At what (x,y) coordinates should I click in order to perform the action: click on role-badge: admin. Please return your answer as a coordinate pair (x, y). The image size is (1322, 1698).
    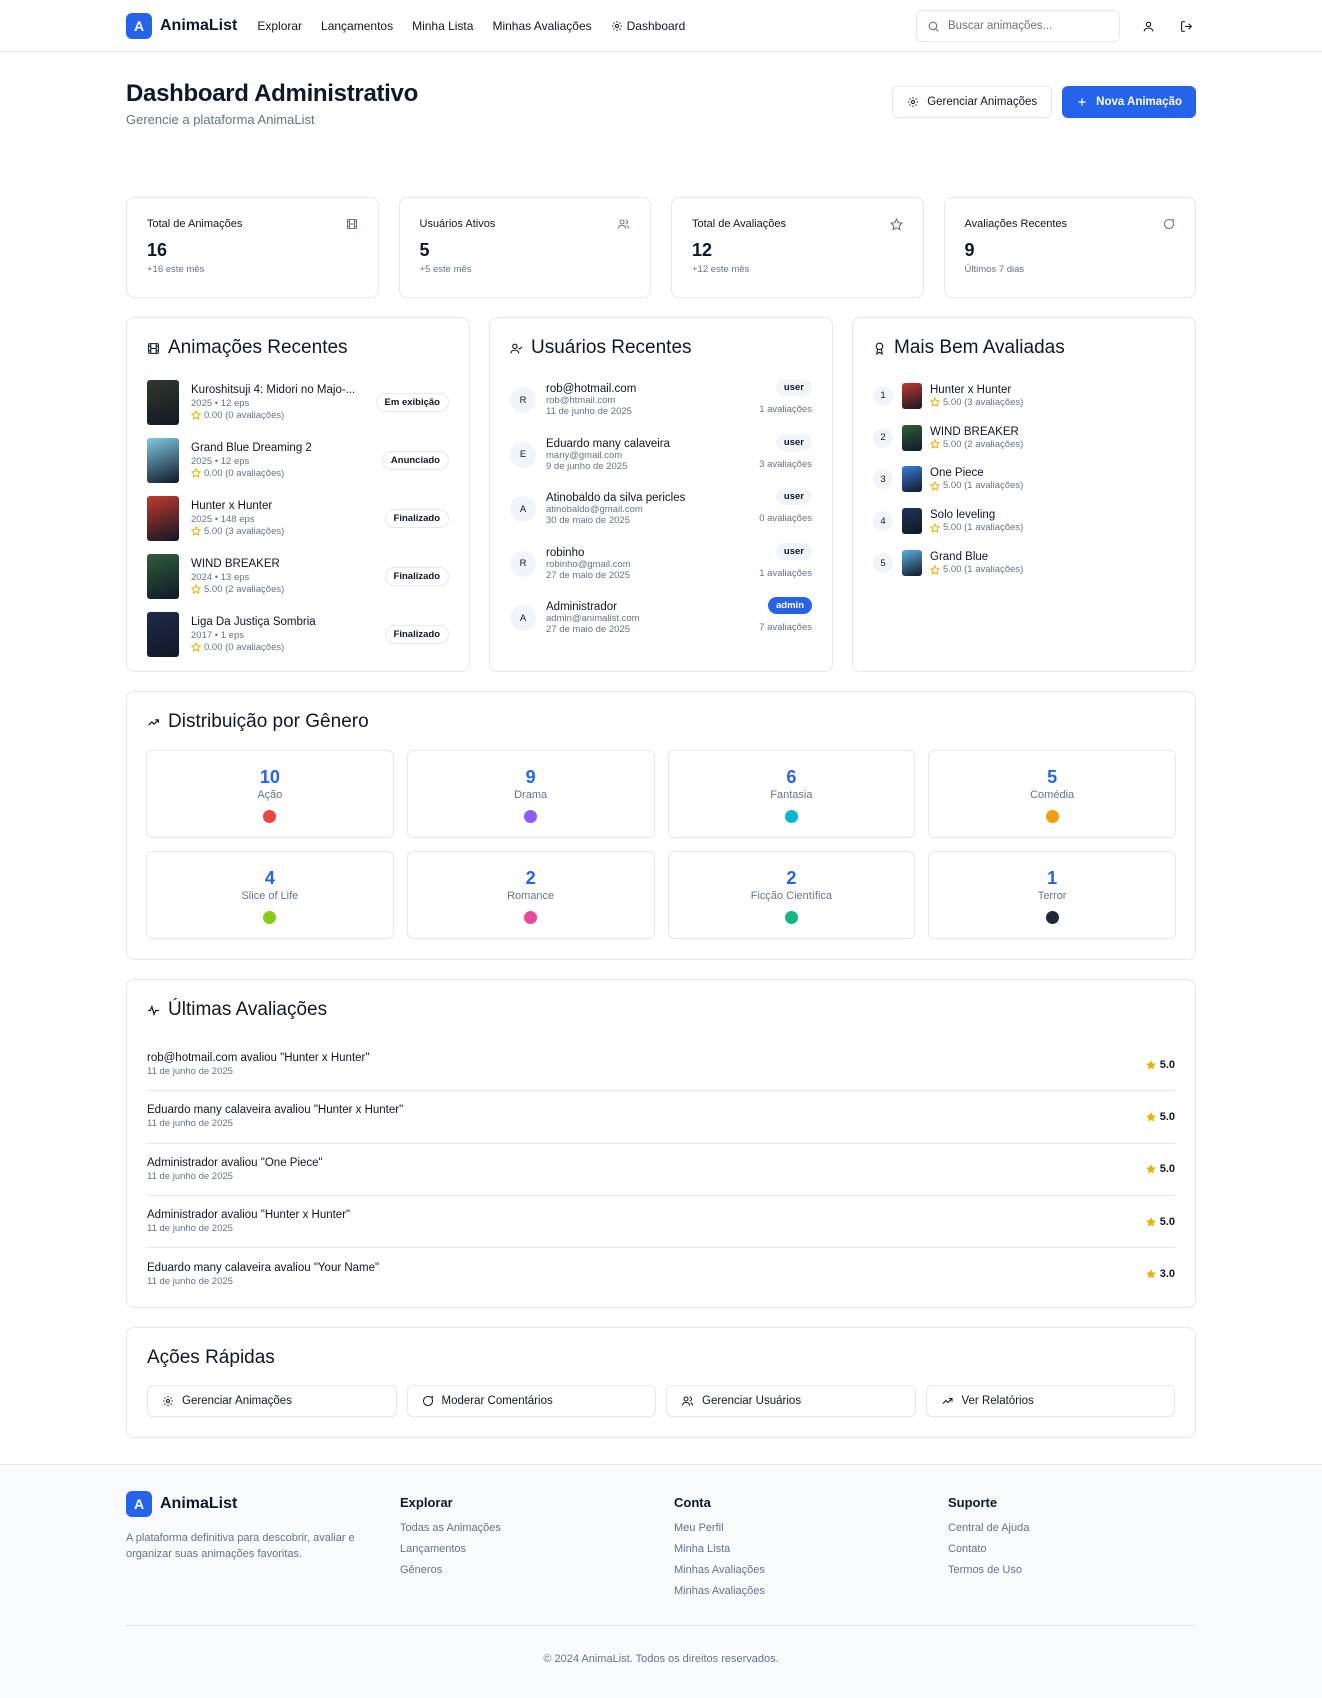
    Looking at the image, I should click on (790, 605).